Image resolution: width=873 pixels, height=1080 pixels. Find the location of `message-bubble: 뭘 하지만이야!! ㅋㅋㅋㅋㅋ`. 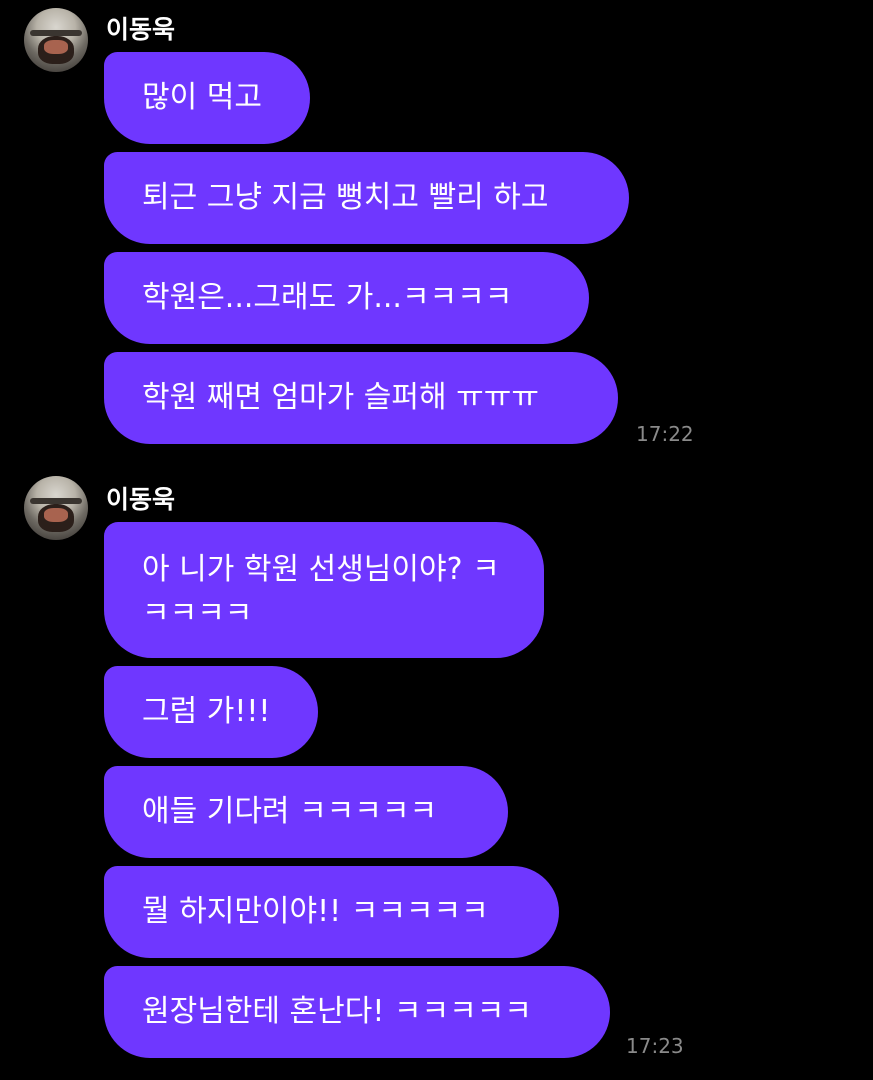

message-bubble: 뭘 하지만이야!! ㅋㅋㅋㅋㅋ is located at coordinates (331, 912).